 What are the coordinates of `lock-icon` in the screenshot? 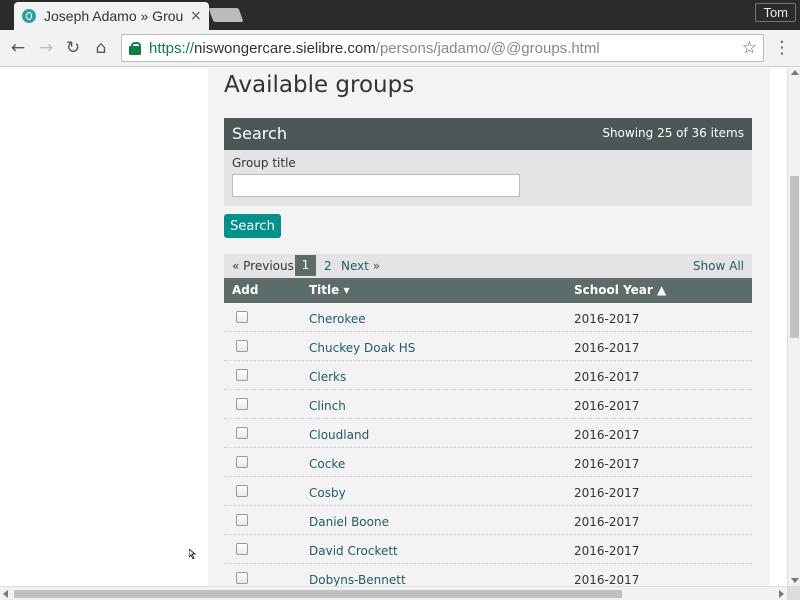 It's located at (135, 48).